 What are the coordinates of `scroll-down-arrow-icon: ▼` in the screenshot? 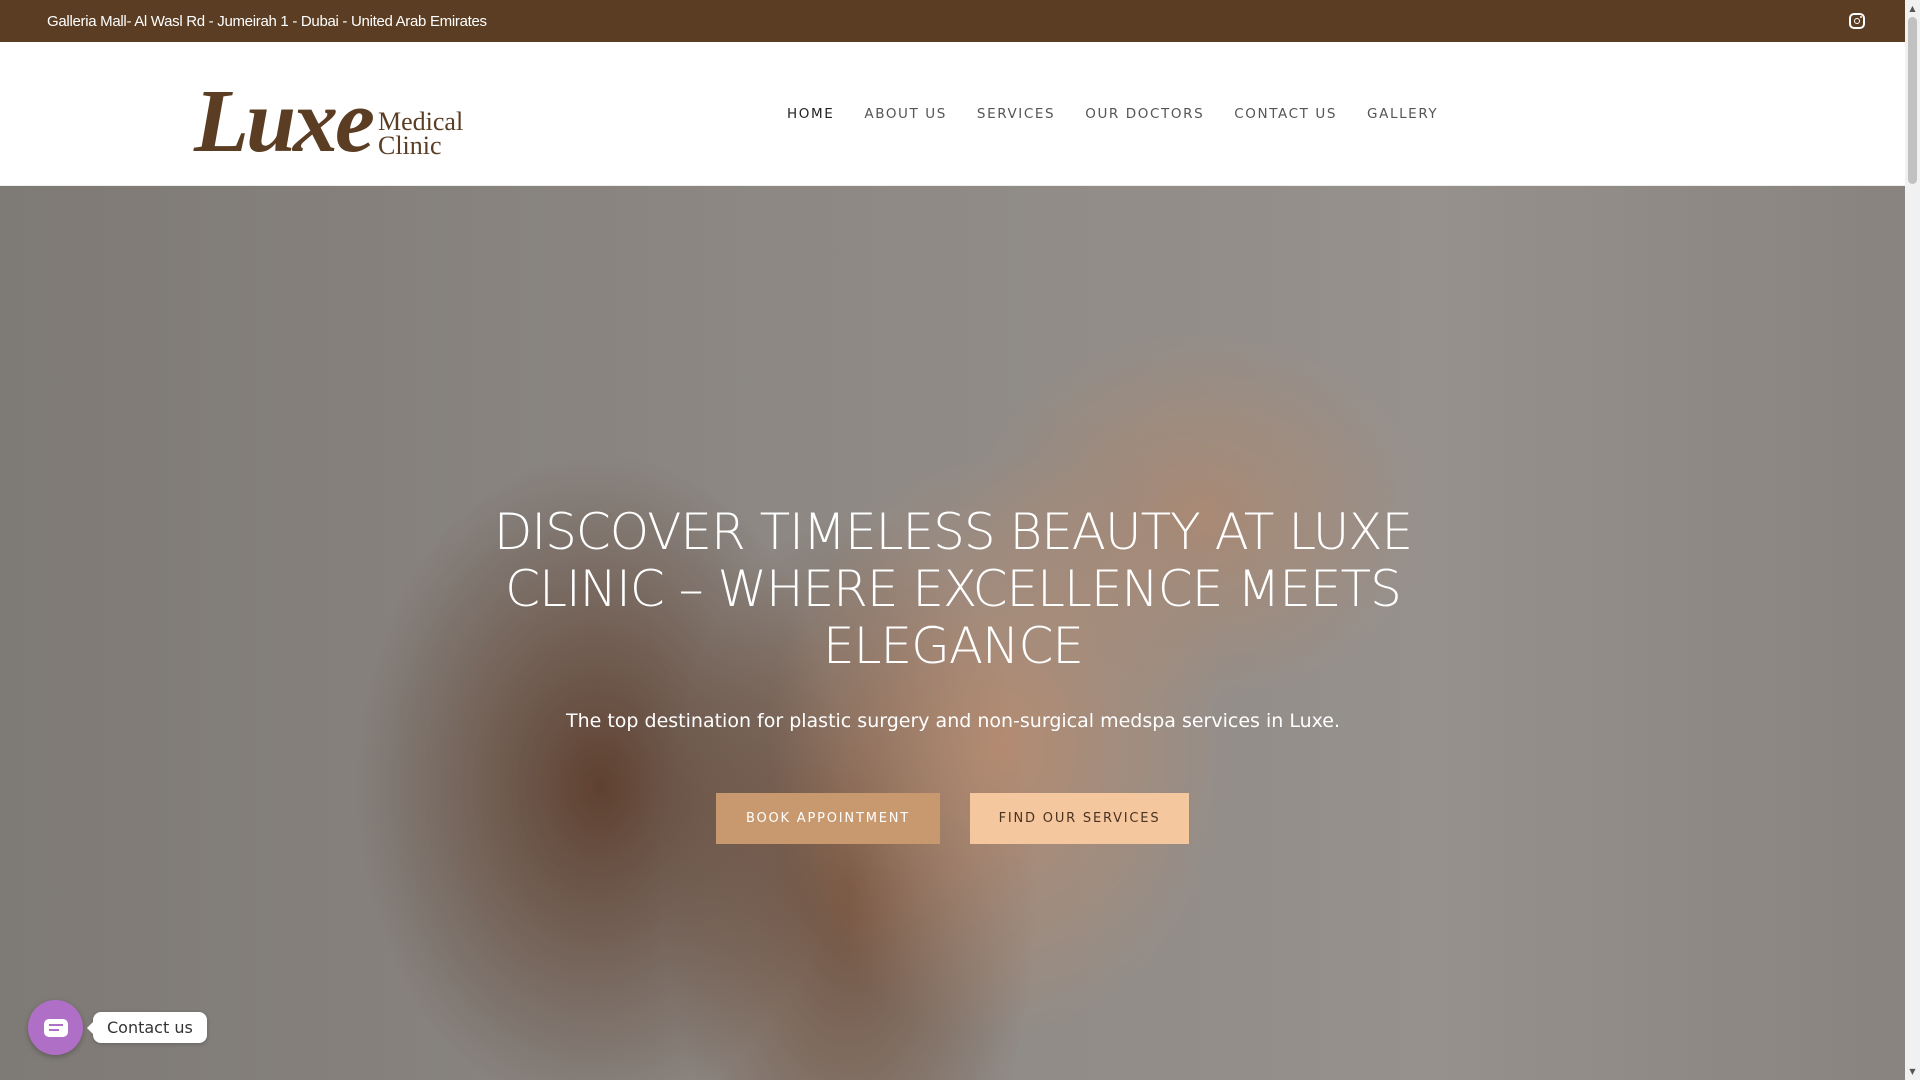 It's located at (1912, 1071).